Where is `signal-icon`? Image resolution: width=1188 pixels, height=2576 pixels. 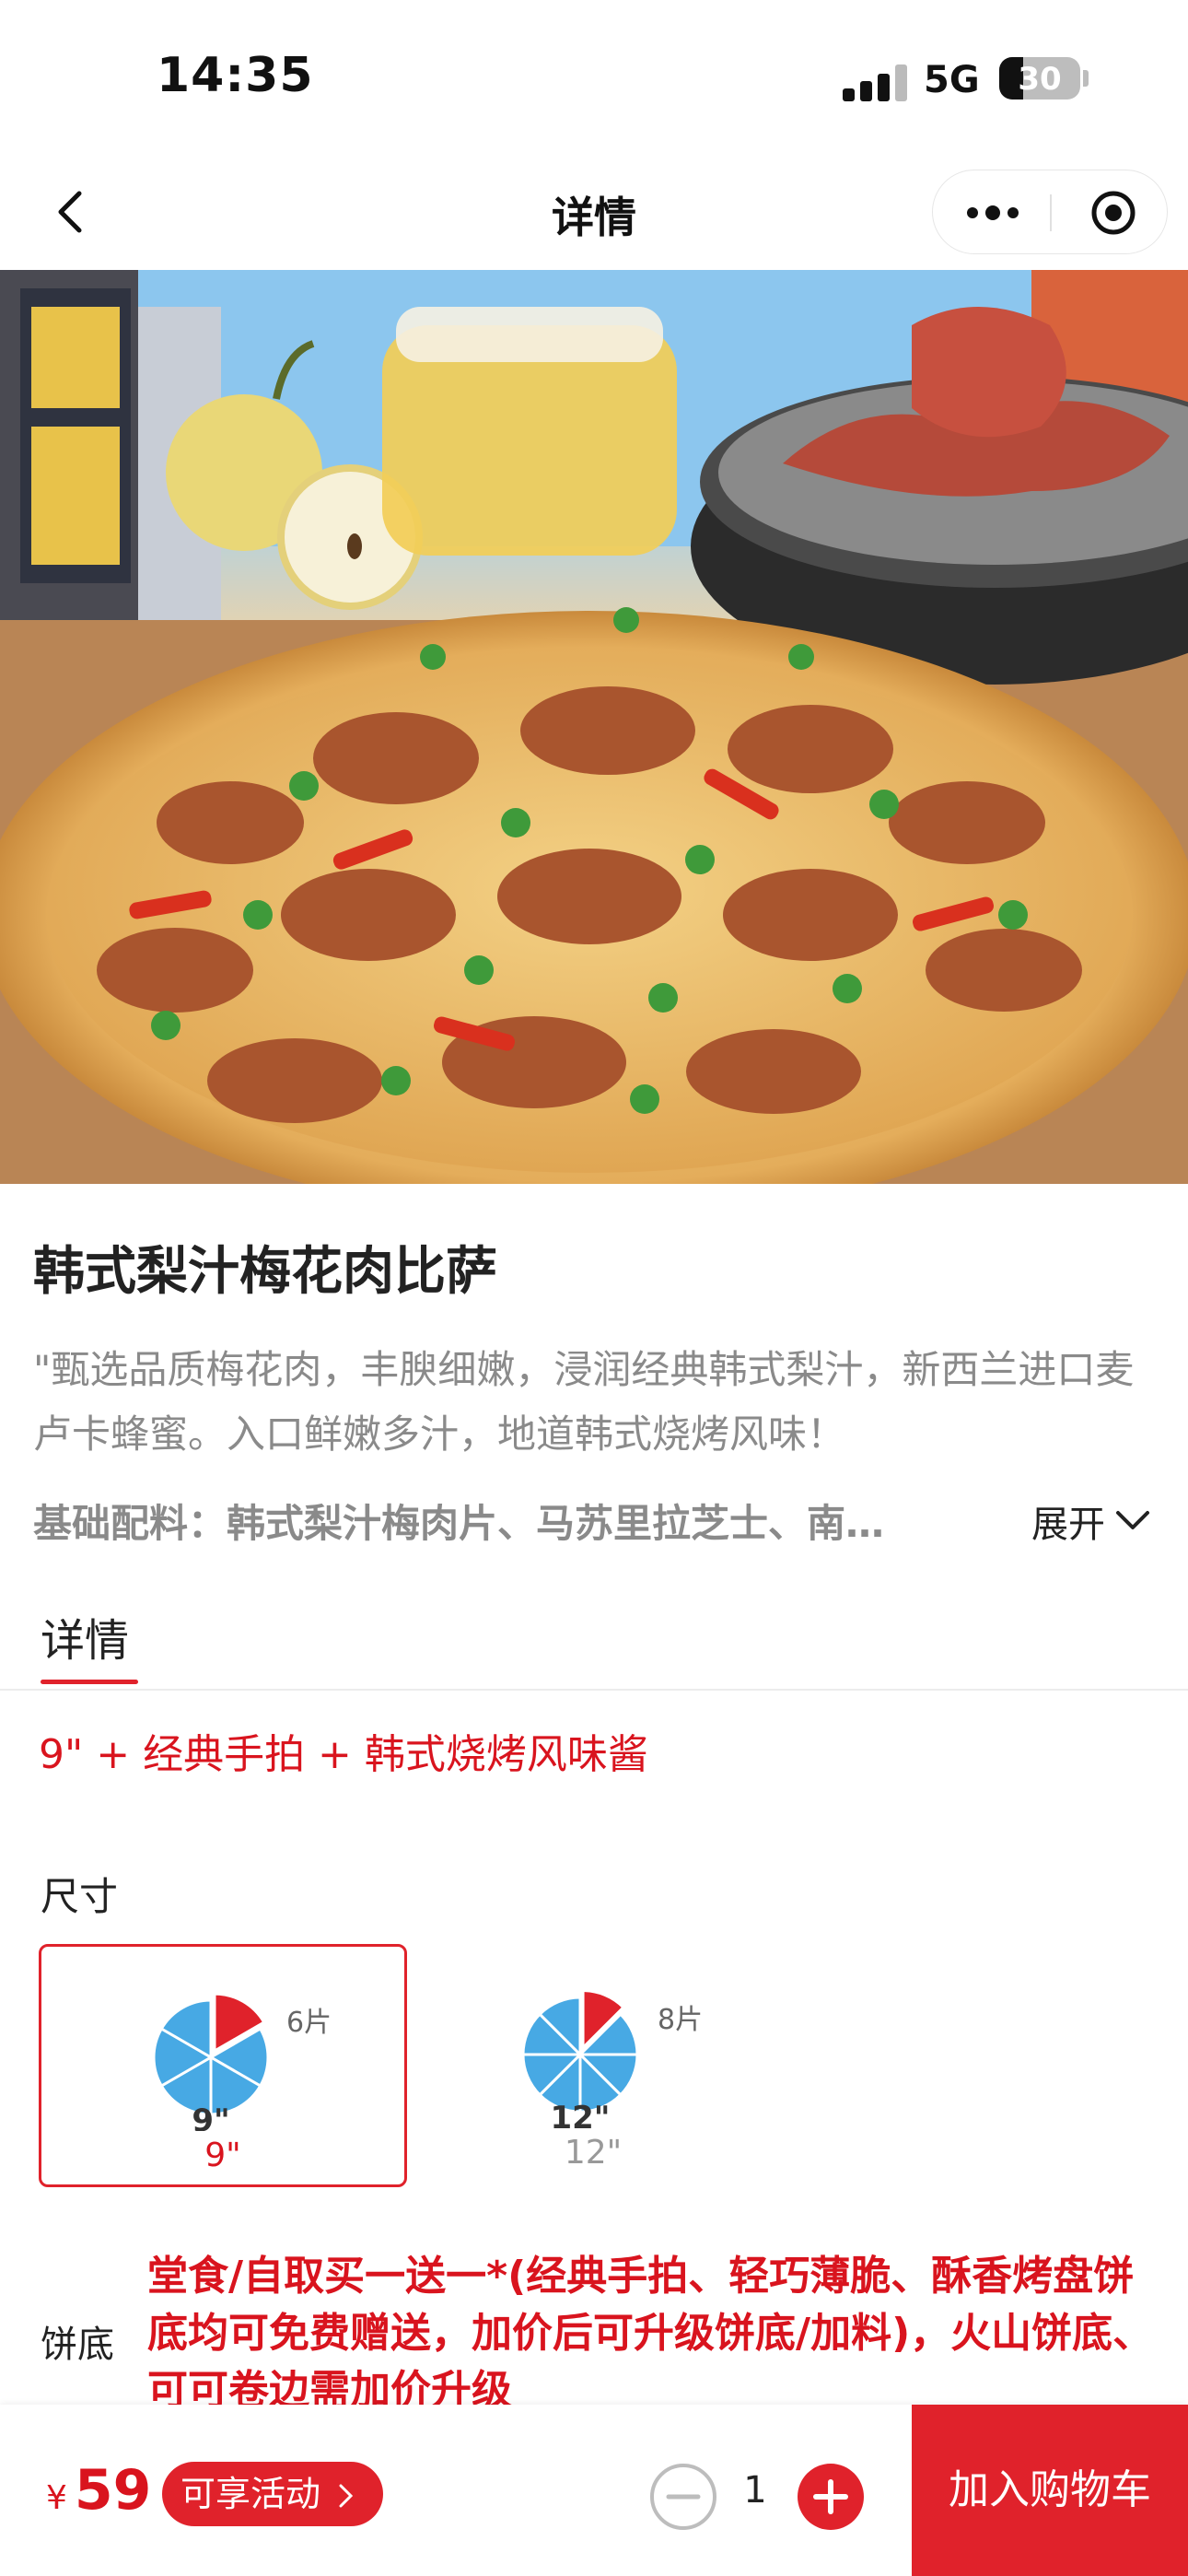 signal-icon is located at coordinates (876, 82).